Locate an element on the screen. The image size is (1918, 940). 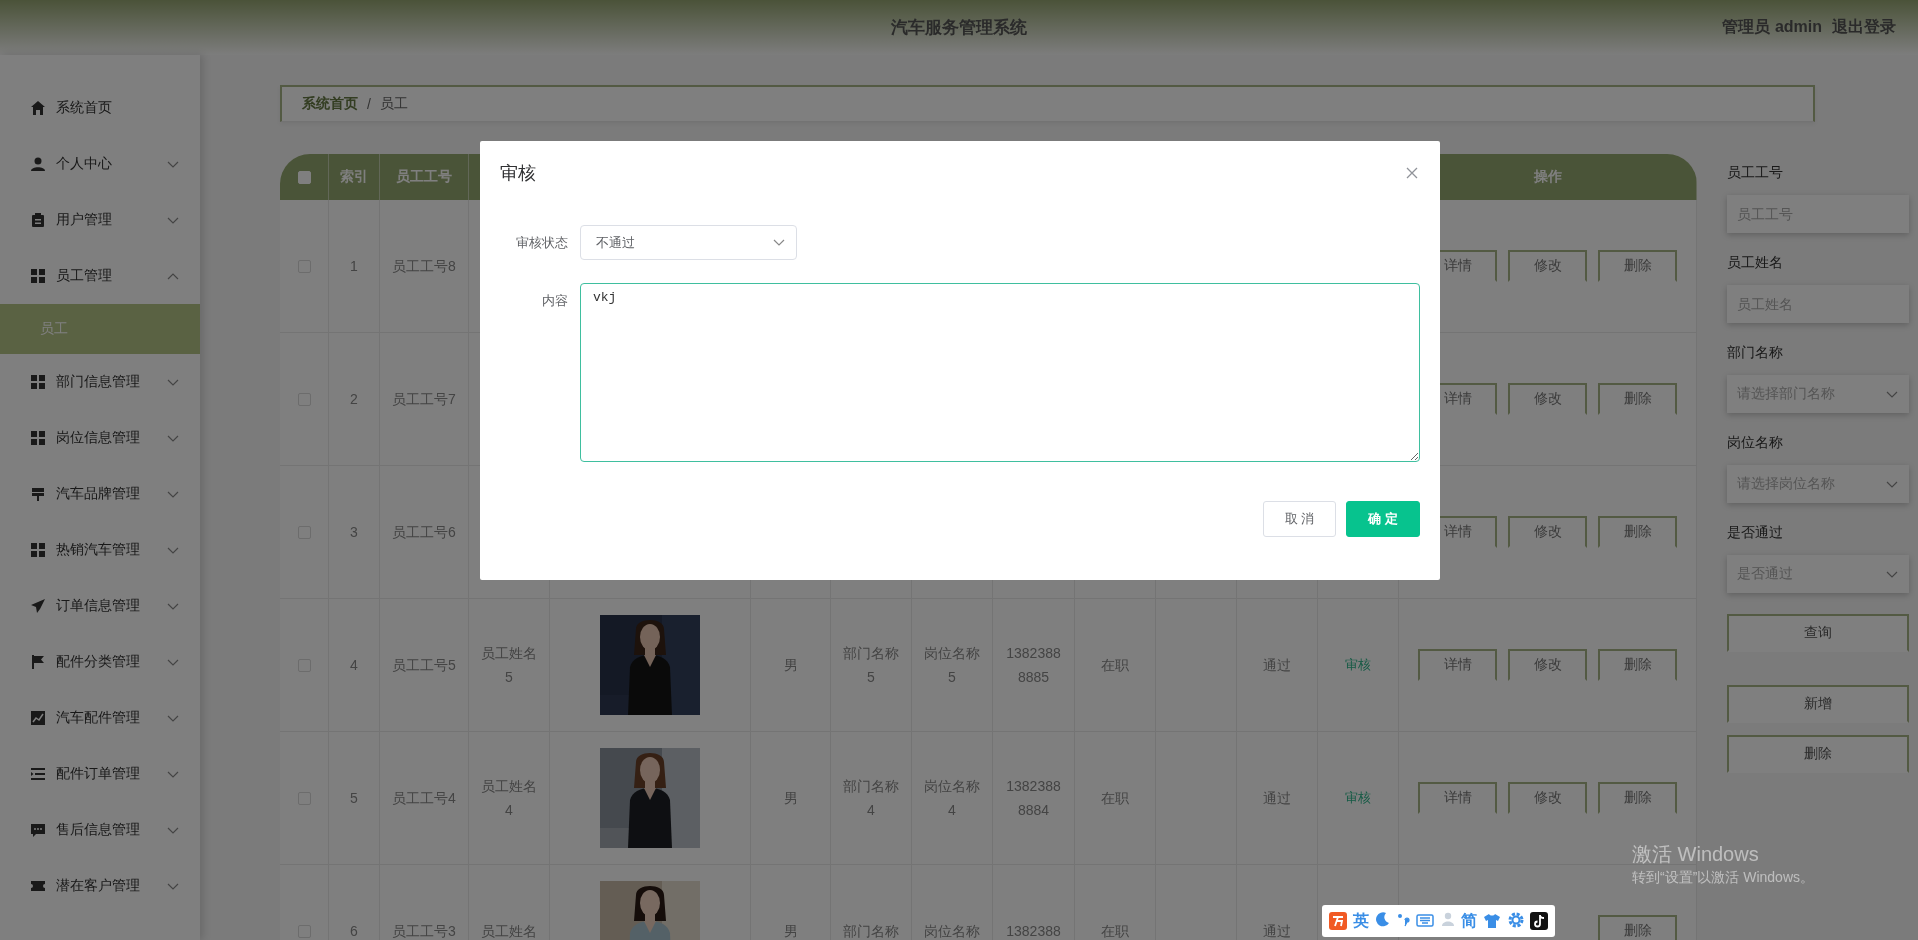
person-icon is located at coordinates (38, 164).